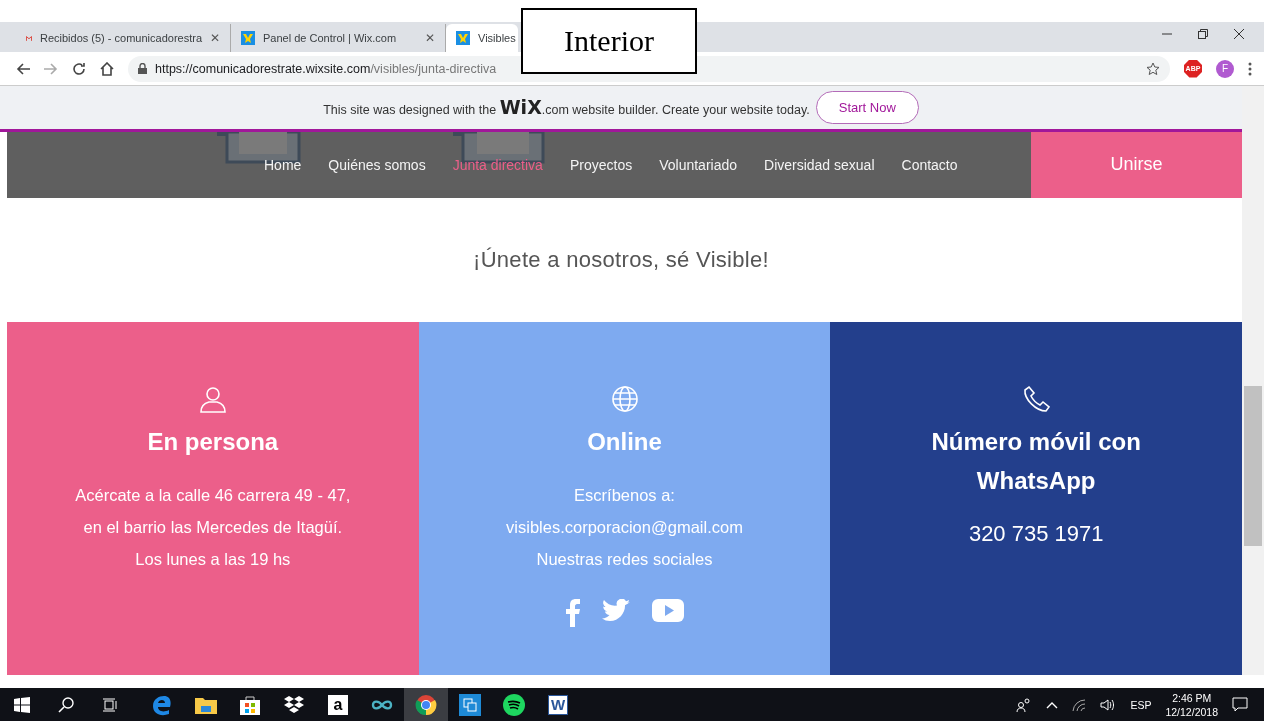  I want to click on nav-link: Quiénes somos, so click(377, 164).